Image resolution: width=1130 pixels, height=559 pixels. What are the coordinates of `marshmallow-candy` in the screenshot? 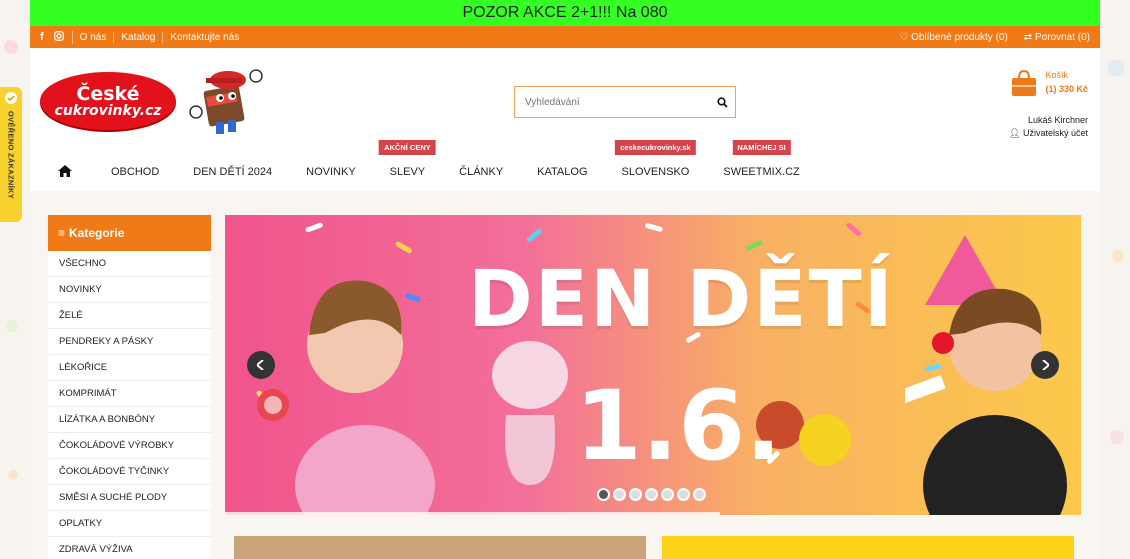 It's located at (530, 413).